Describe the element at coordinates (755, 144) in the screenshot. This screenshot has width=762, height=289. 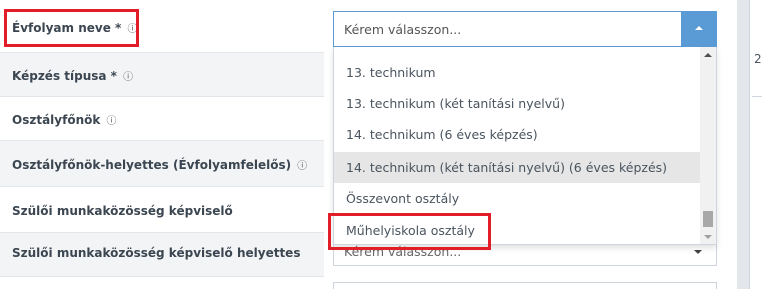
I see `right-partial-panel: 2` at that location.